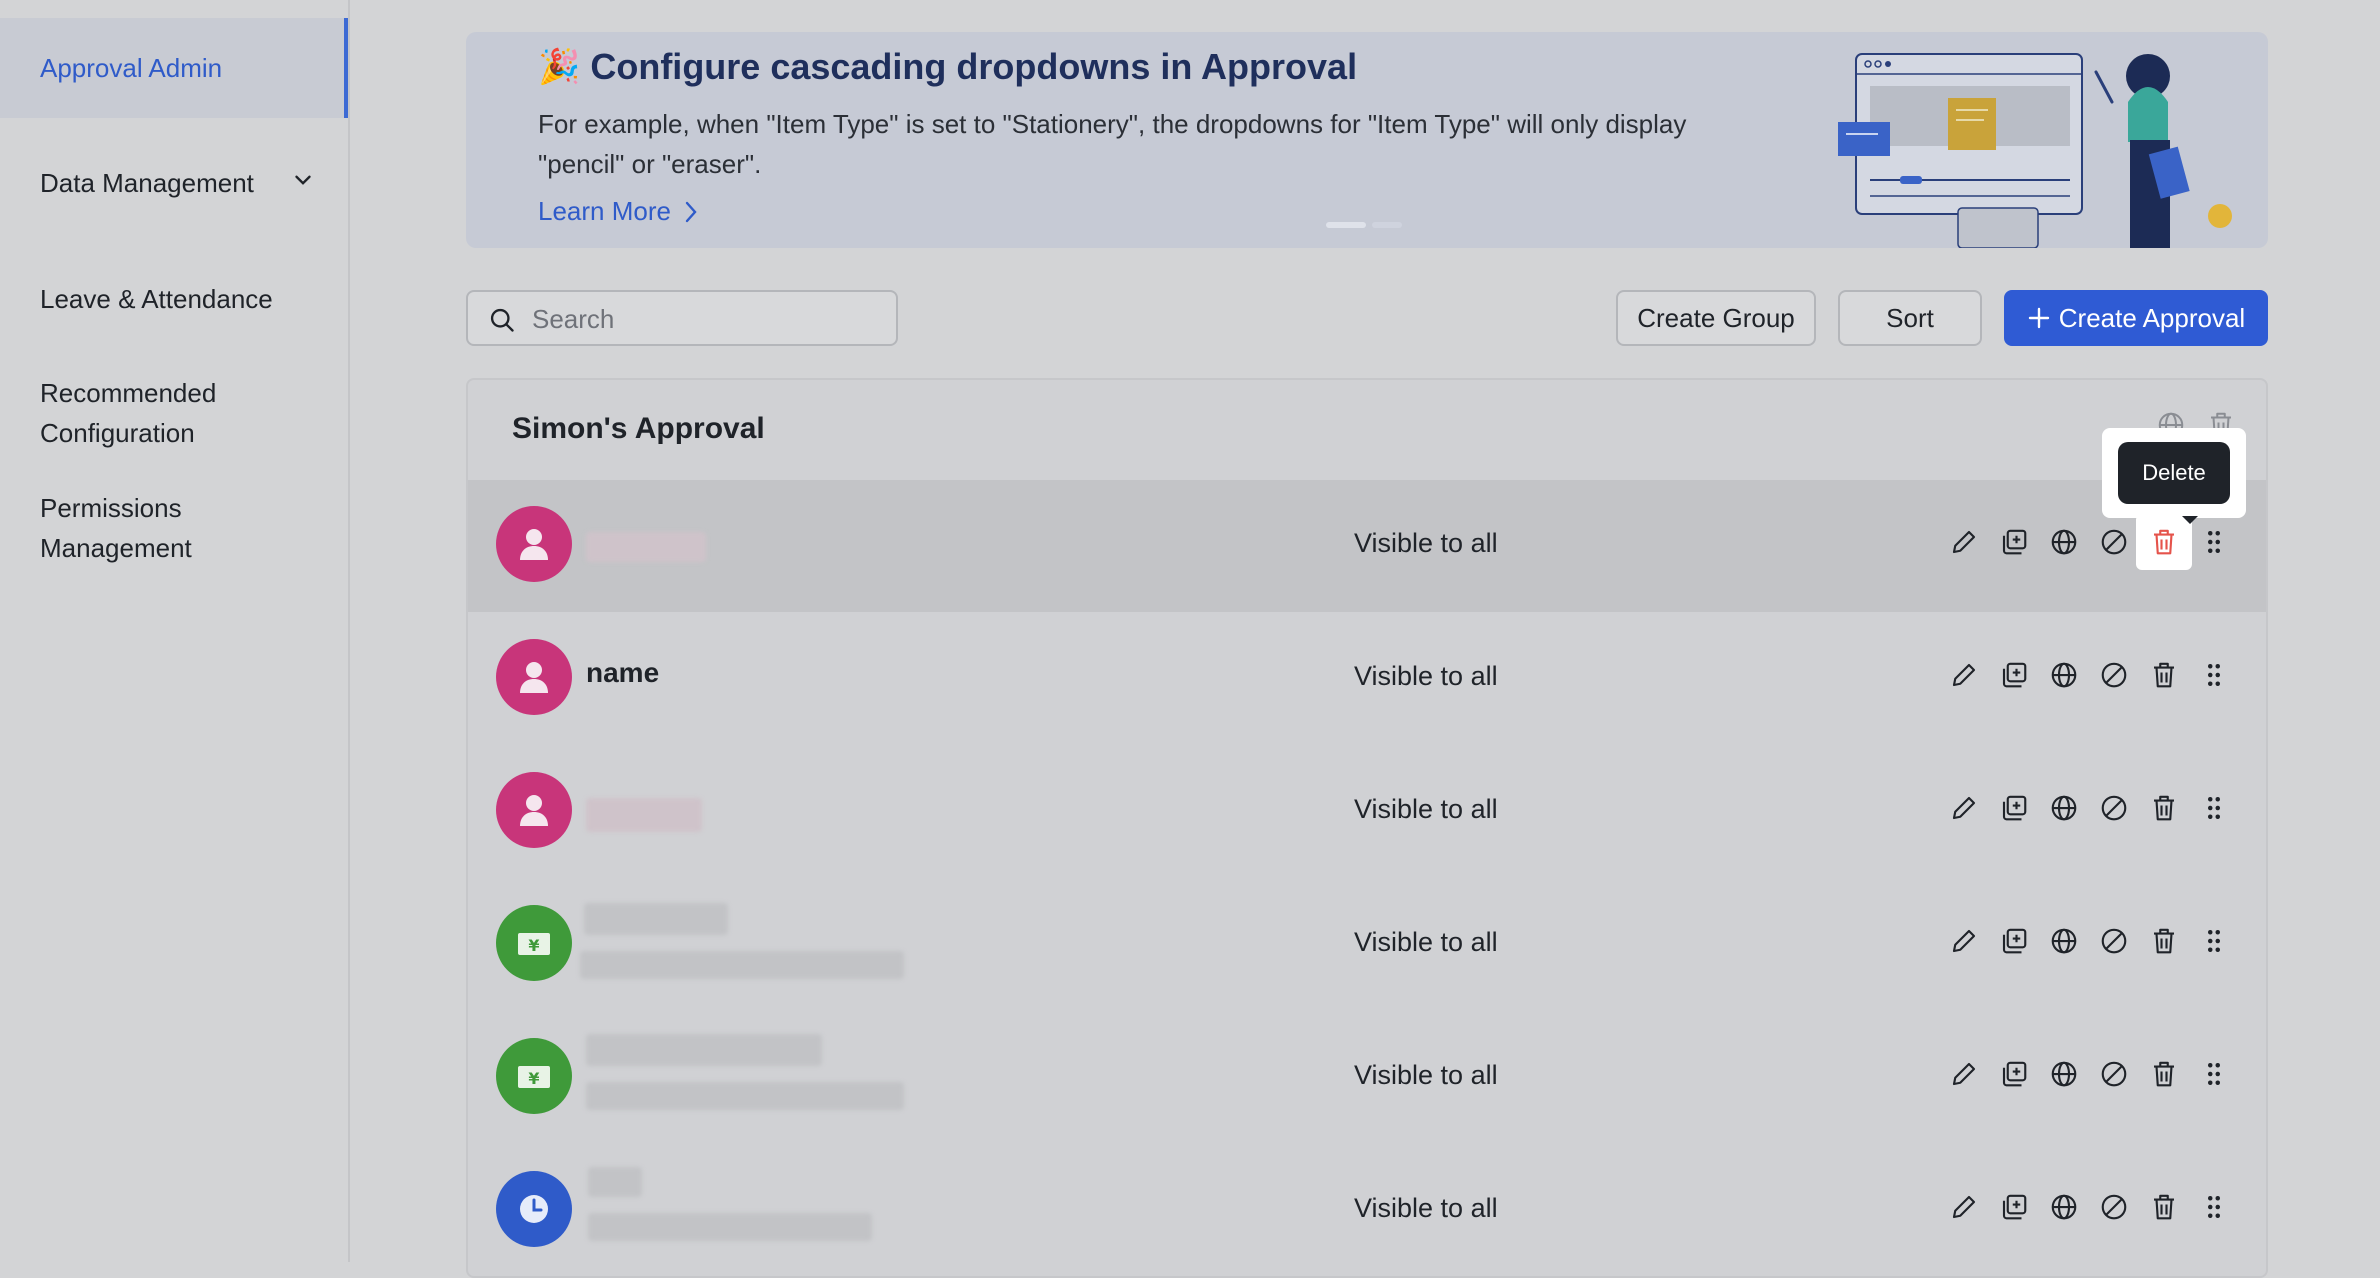  Describe the element at coordinates (131, 68) in the screenshot. I see `sidebar-item-label: Approval Admin` at that location.